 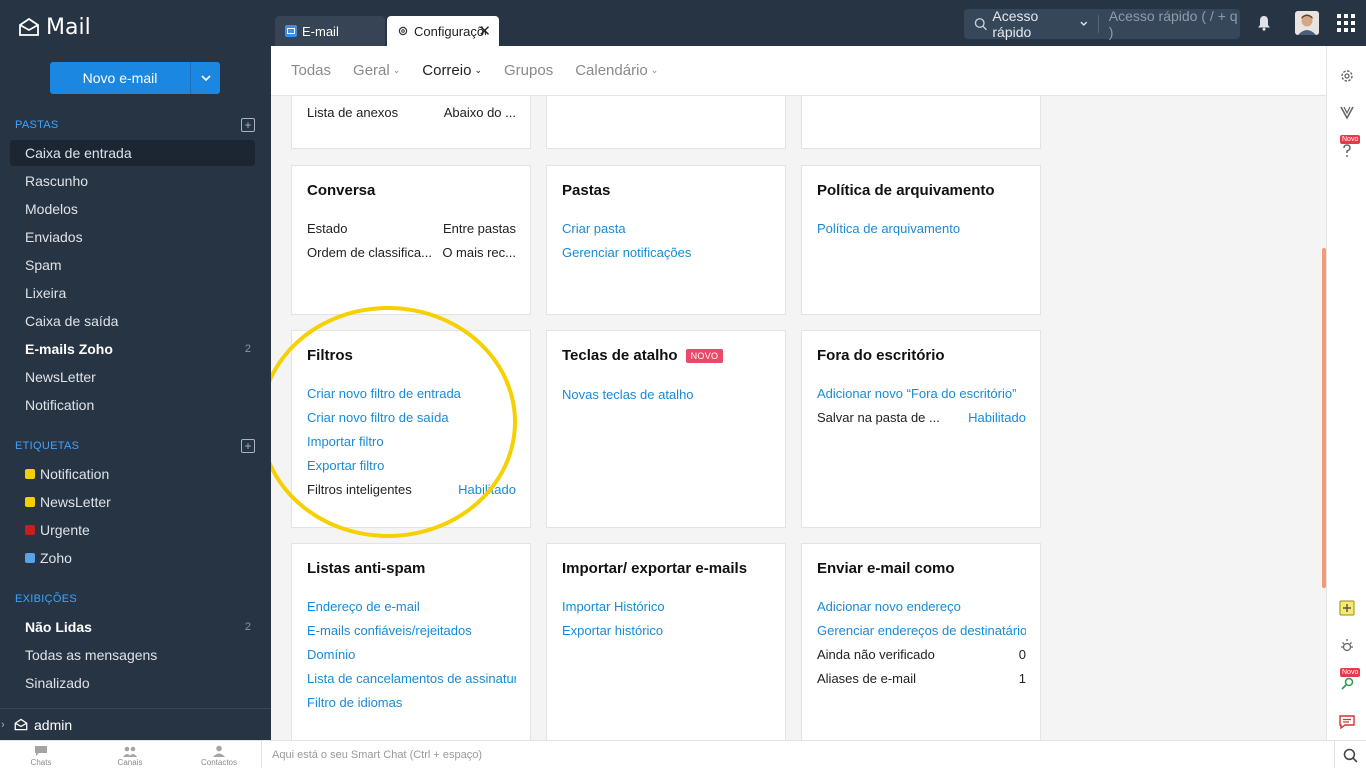 I want to click on integration-plug-icon, so click(x=1347, y=684).